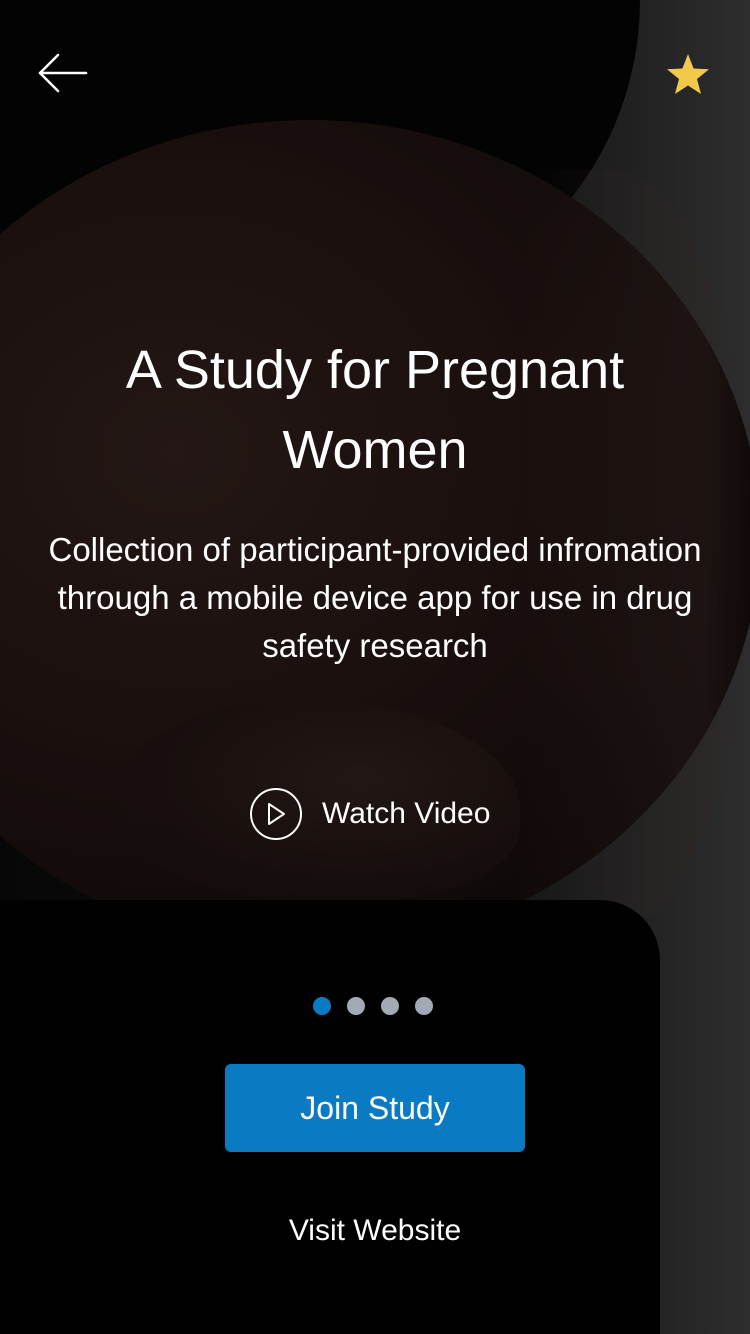 This screenshot has height=1334, width=750. I want to click on watch-video-label: Watch Video, so click(406, 813).